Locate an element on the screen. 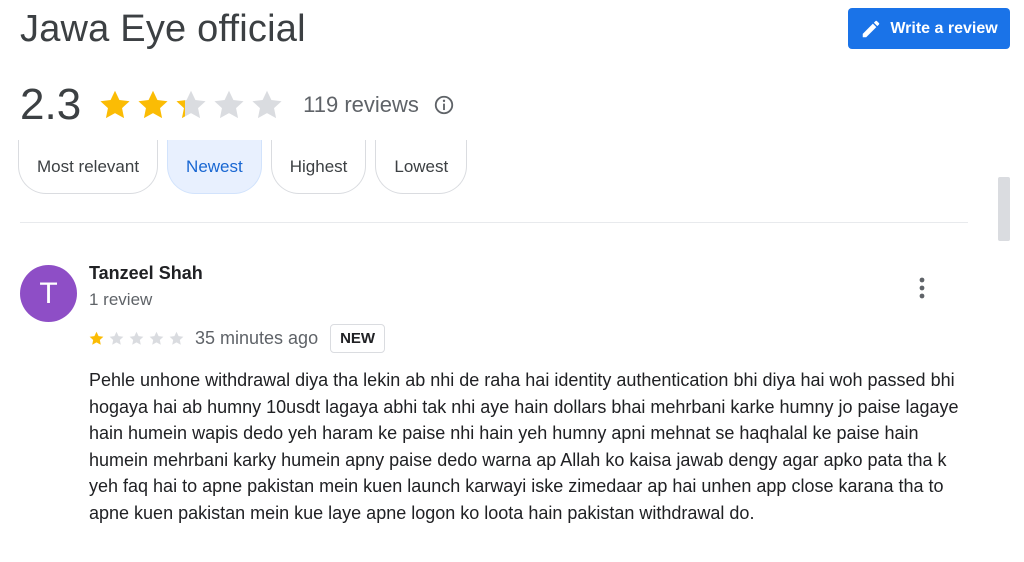 Image resolution: width=1024 pixels, height=562 pixels. avatar: T is located at coordinates (48, 293).